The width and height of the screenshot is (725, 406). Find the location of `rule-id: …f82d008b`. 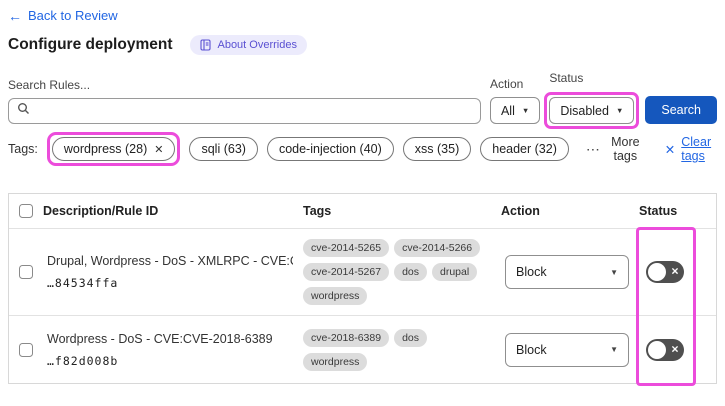

rule-id: …f82d008b is located at coordinates (83, 360).